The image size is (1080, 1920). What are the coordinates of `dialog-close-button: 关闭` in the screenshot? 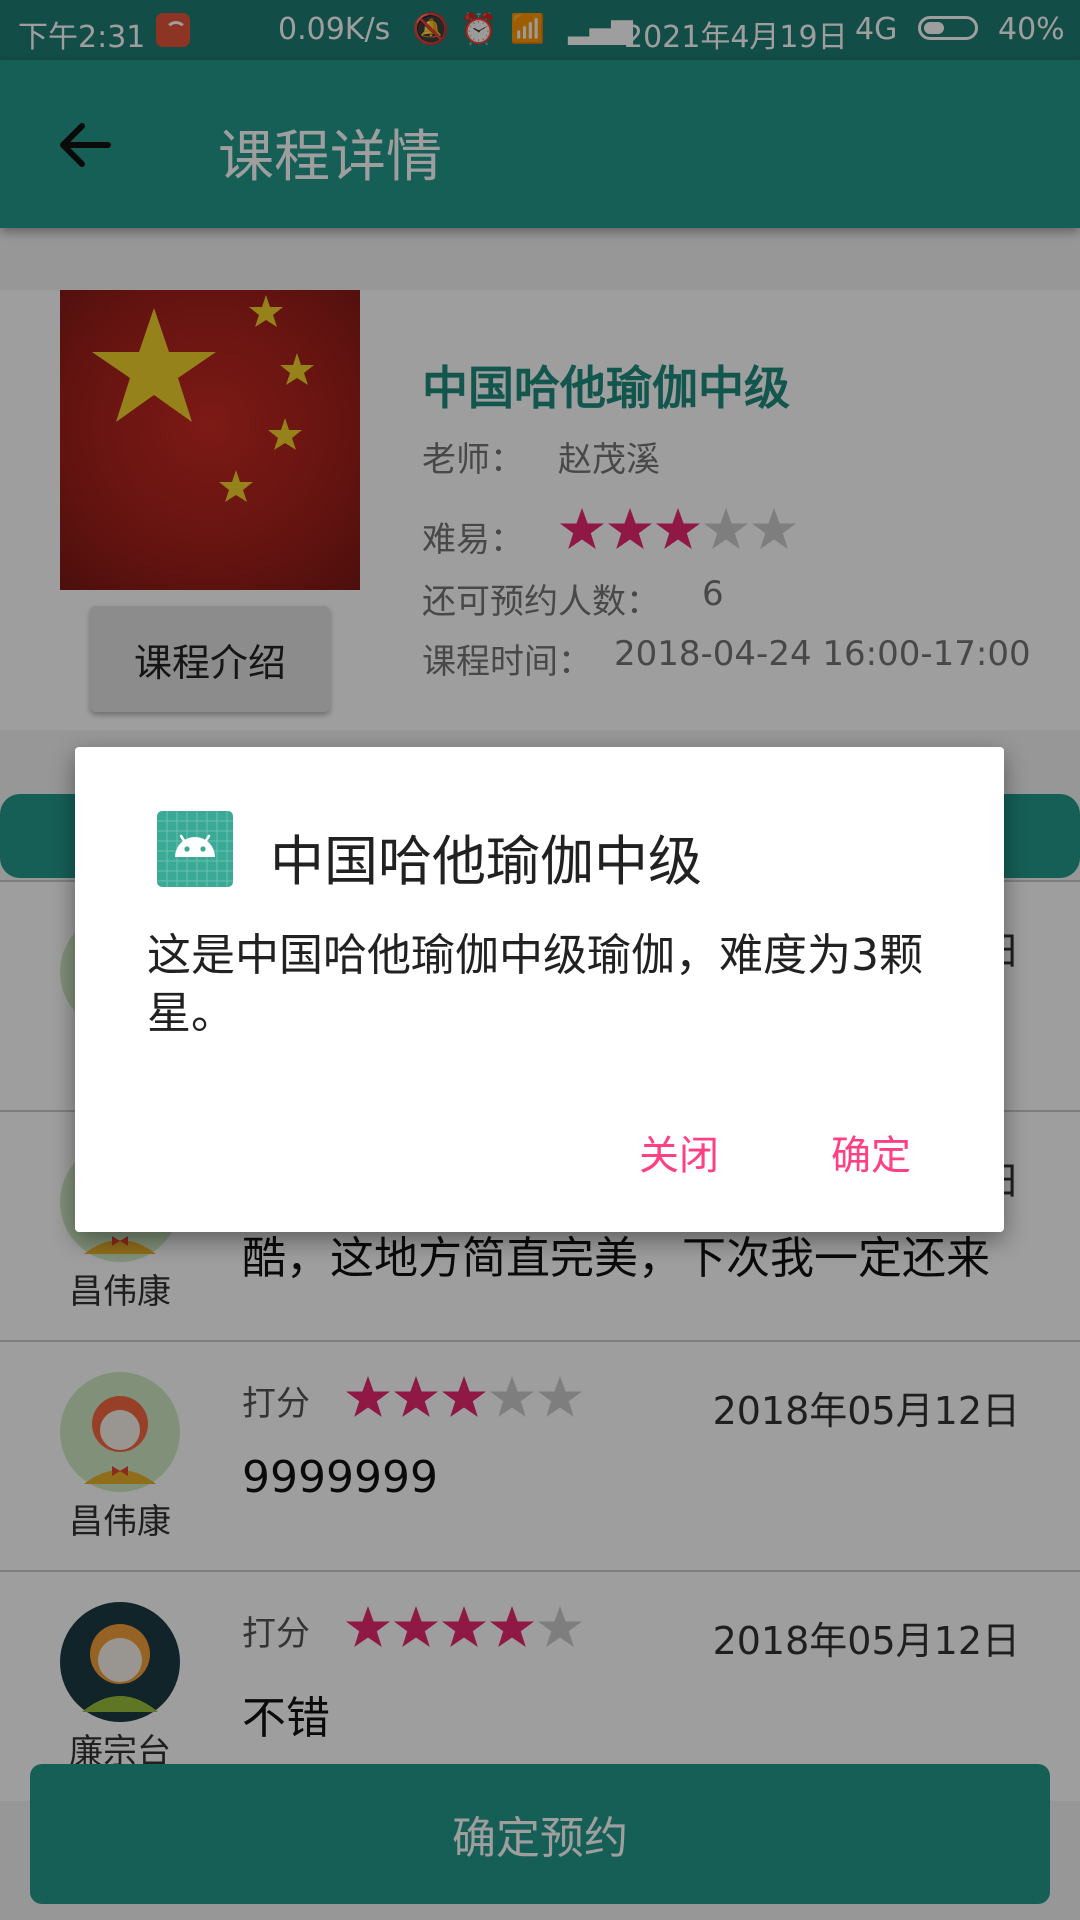 It's located at (679, 1152).